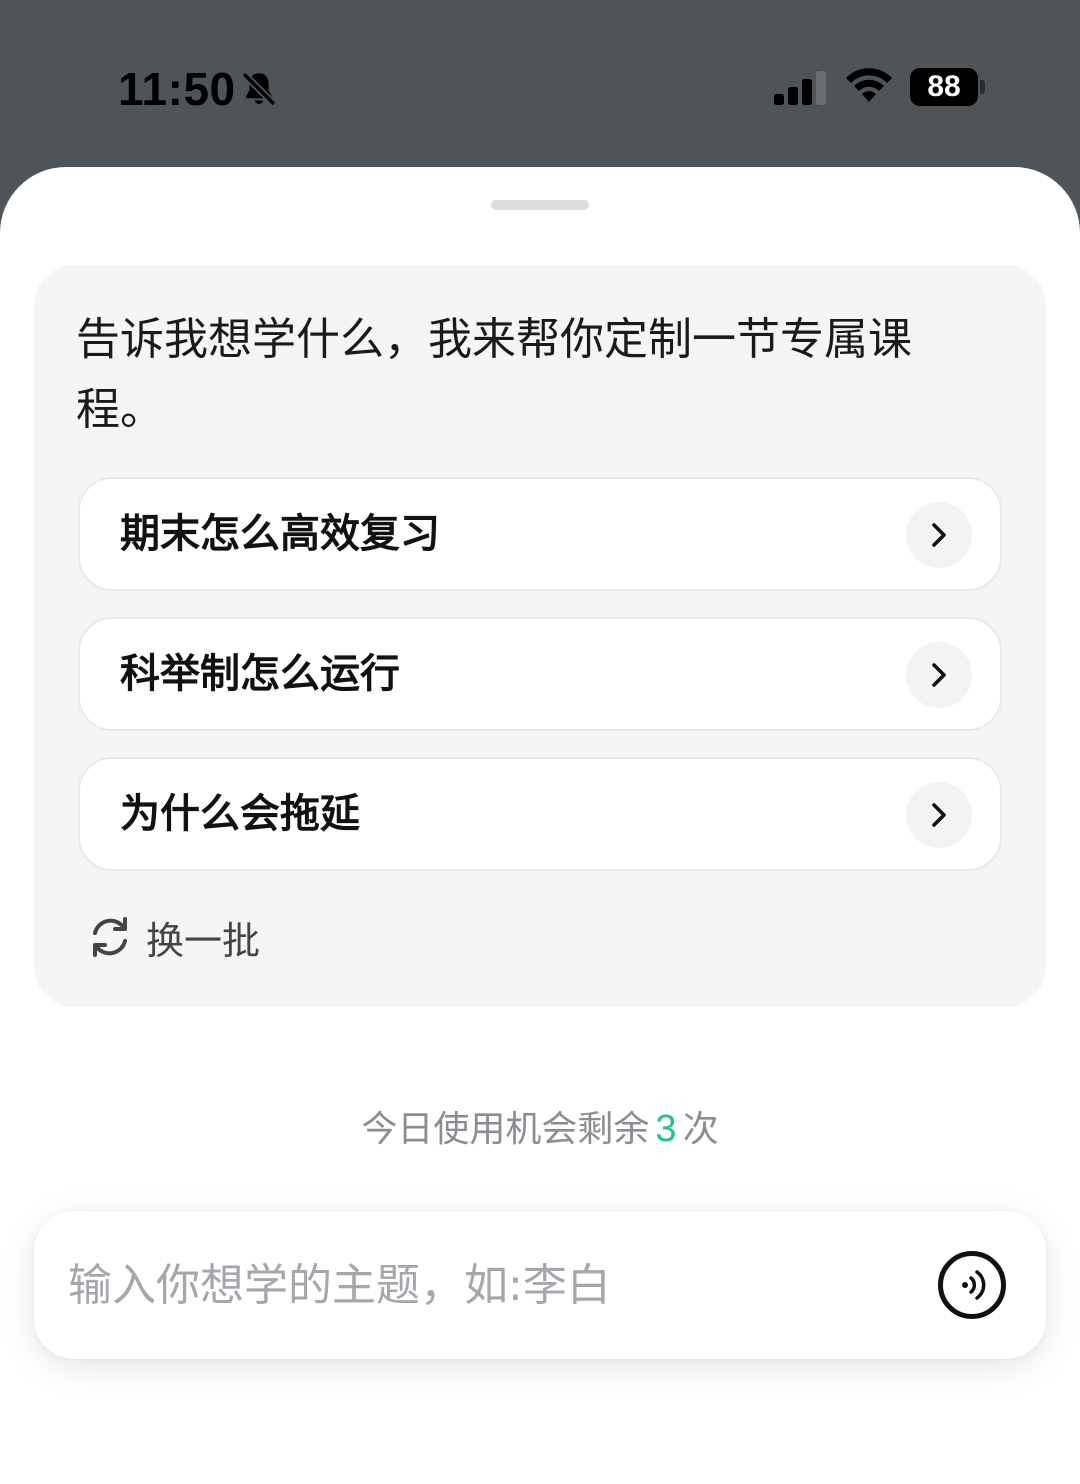 This screenshot has width=1080, height=1484. I want to click on topic-input, so click(478, 1285).